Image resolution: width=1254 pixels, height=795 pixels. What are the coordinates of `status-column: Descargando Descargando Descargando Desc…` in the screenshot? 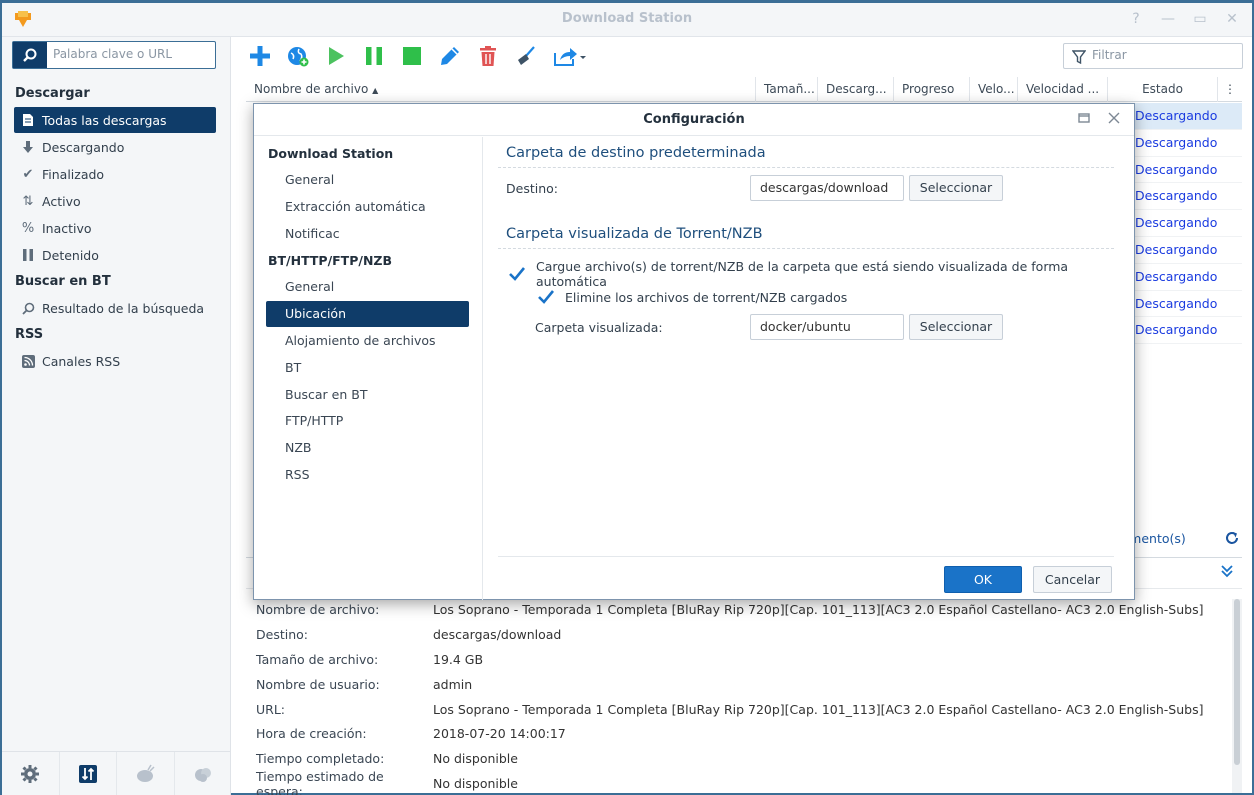 It's located at (1180, 224).